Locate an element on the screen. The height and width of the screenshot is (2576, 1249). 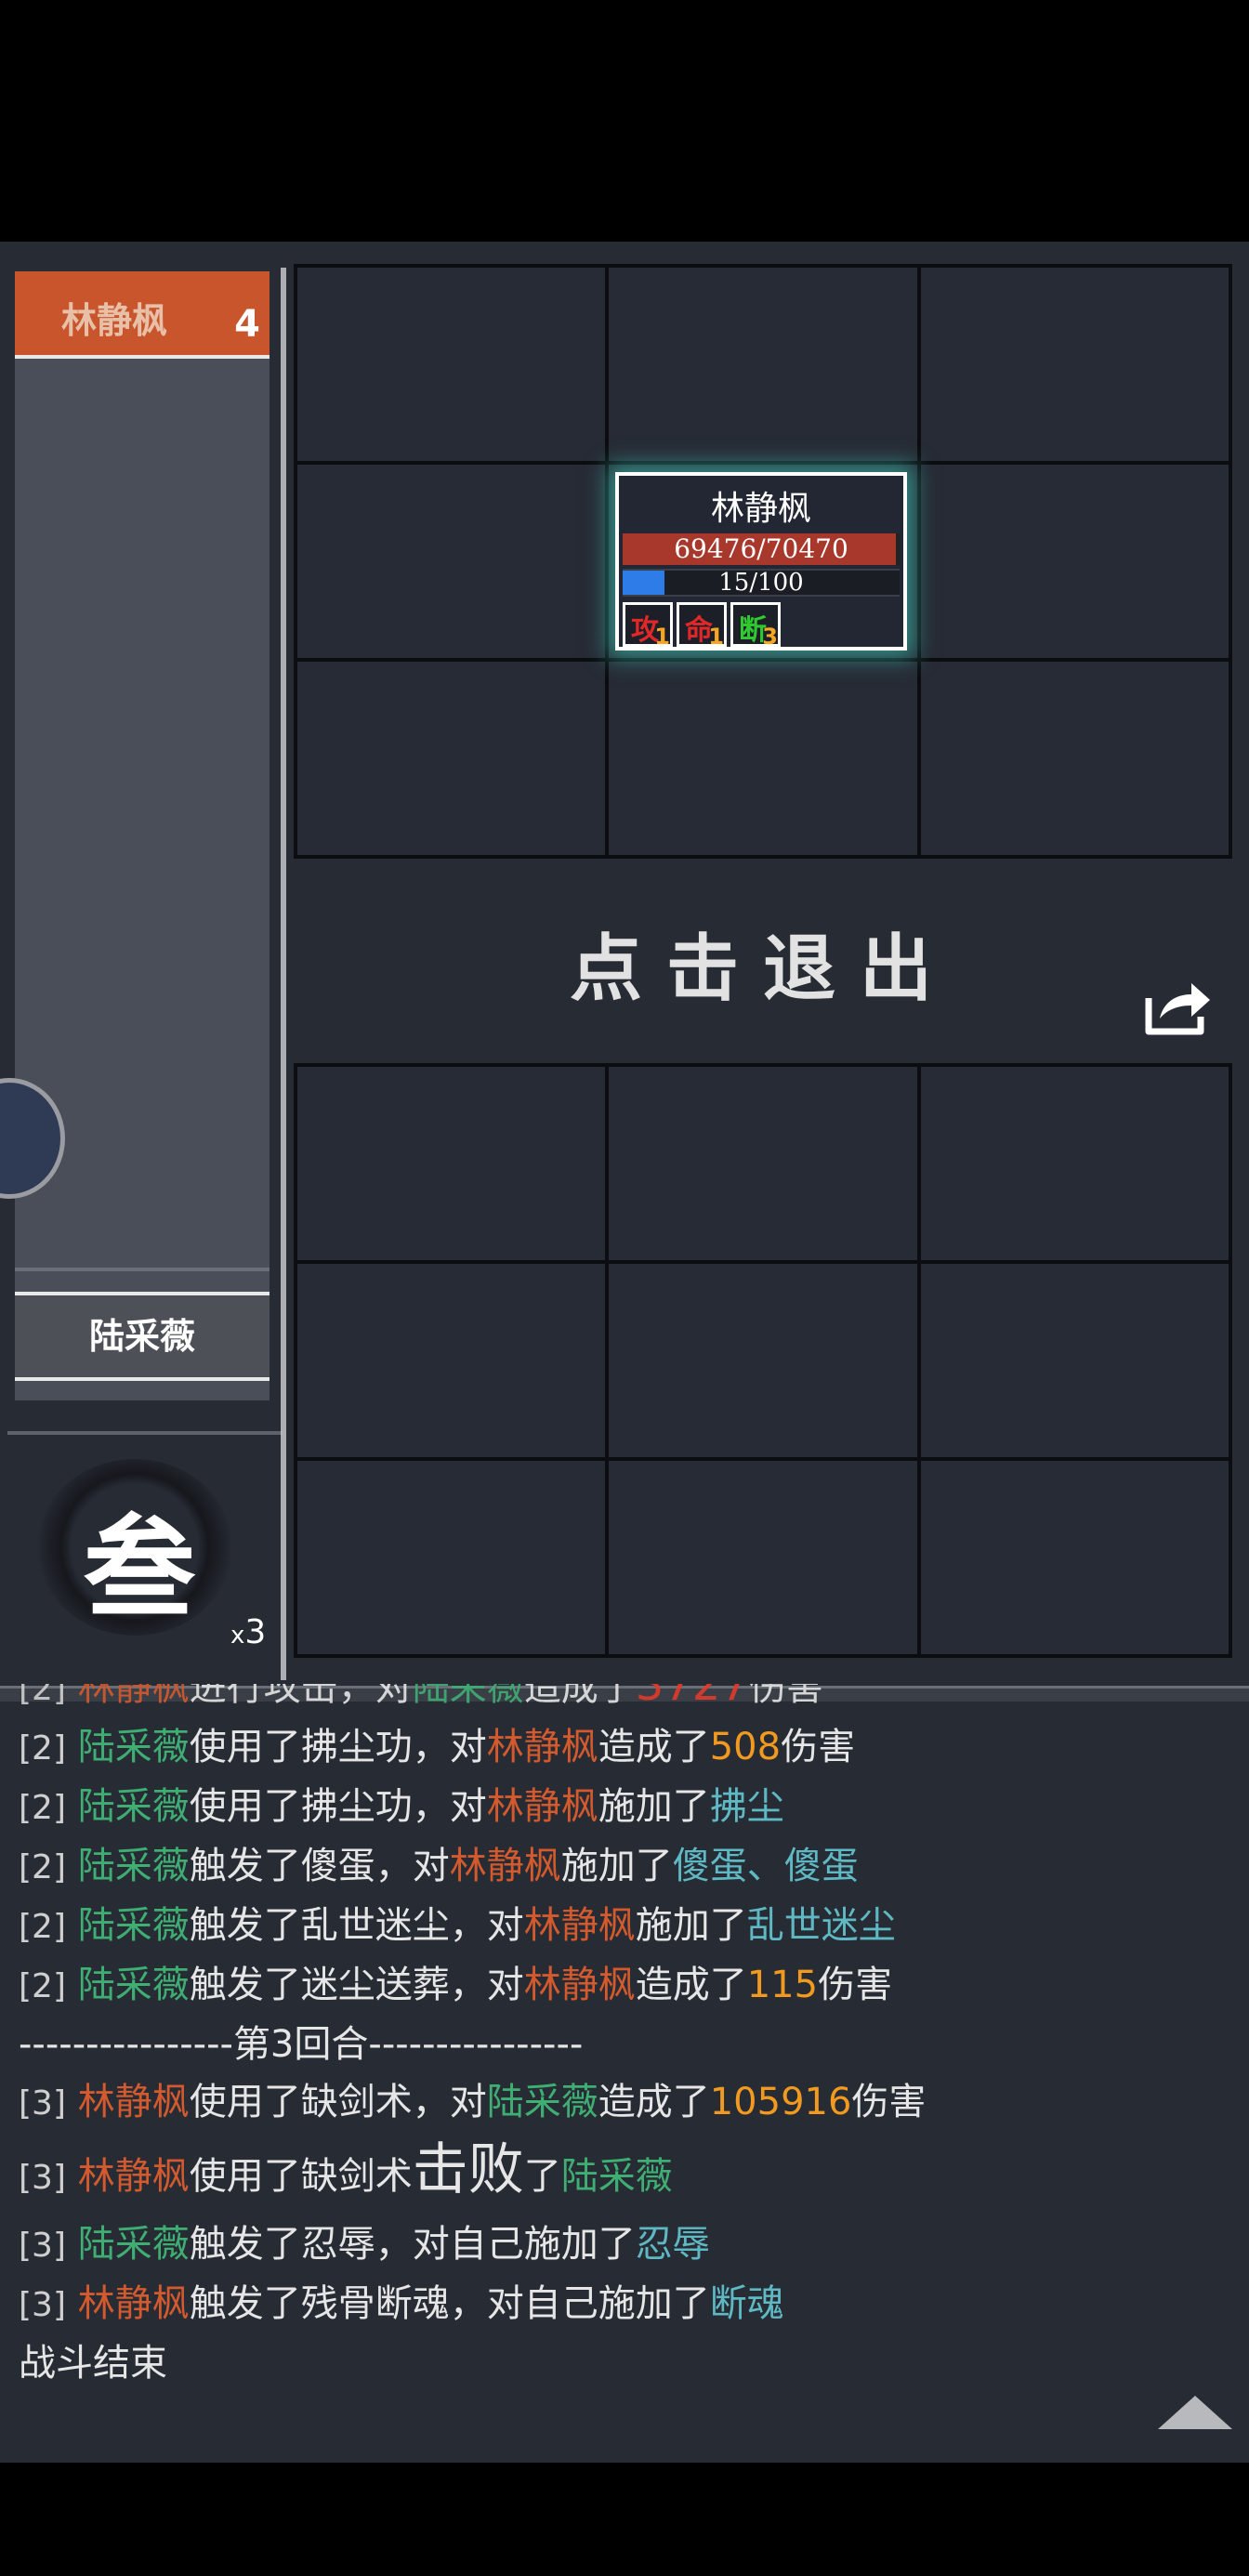
hp-text: 69476/70470 is located at coordinates (761, 548).